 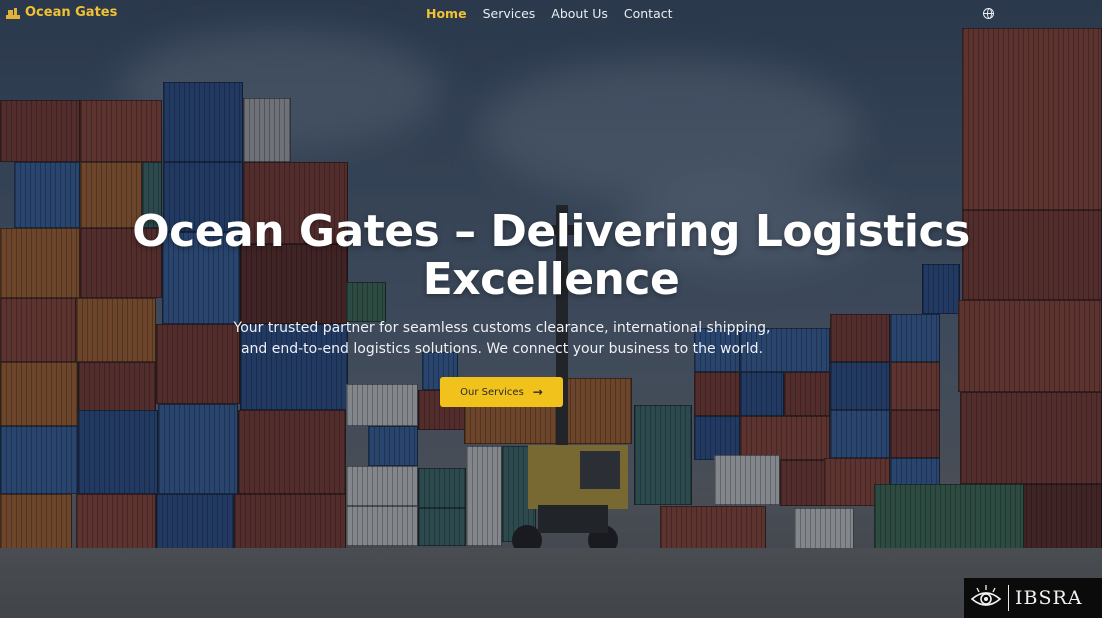 I want to click on ship-logo-icon, so click(x=13, y=13).